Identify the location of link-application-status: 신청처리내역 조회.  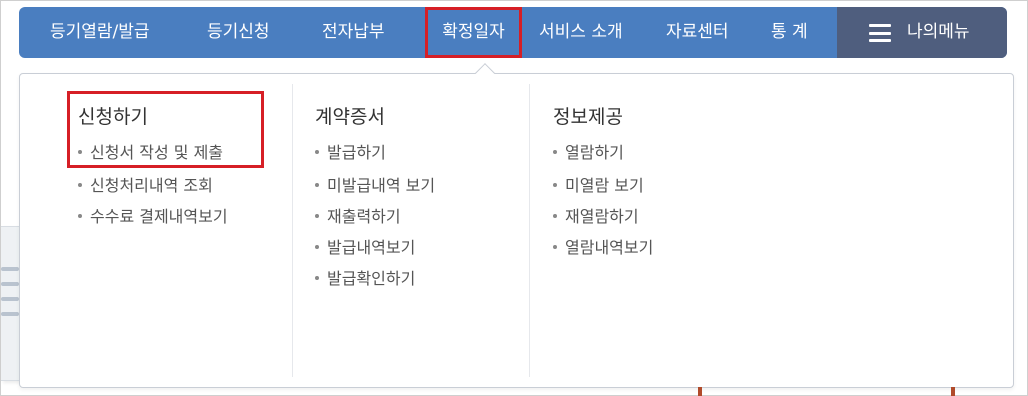
(145, 184).